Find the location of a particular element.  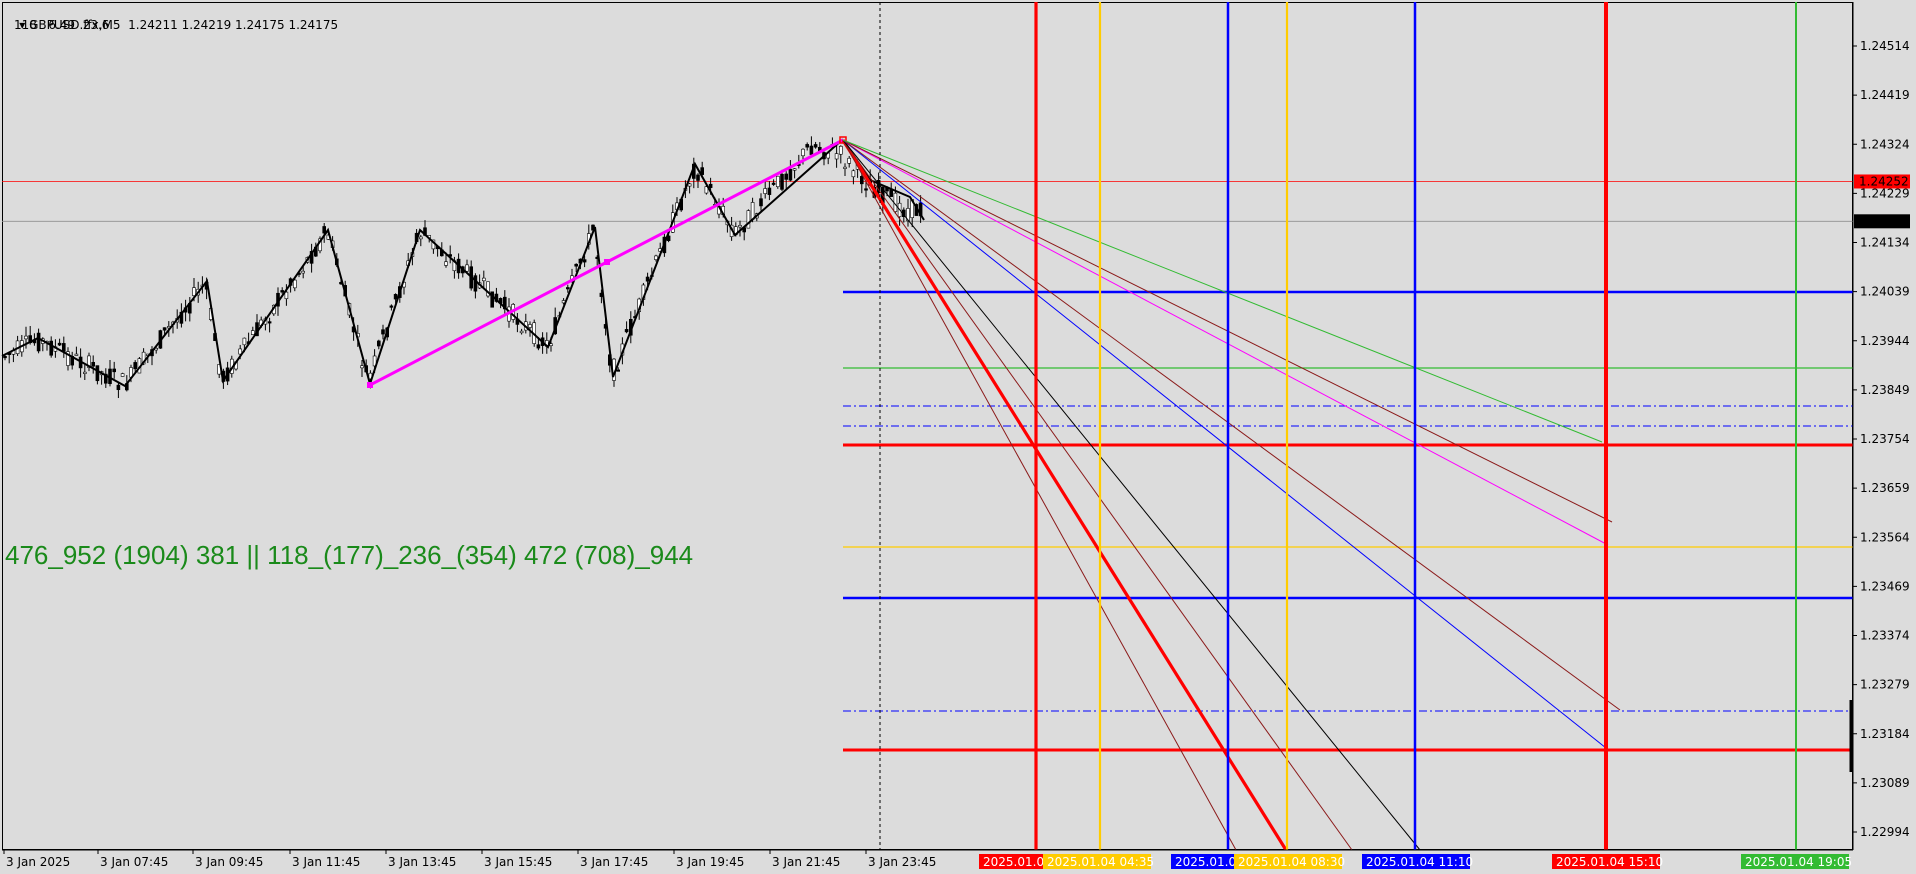

price-label: 1.23469 is located at coordinates (1885, 586).